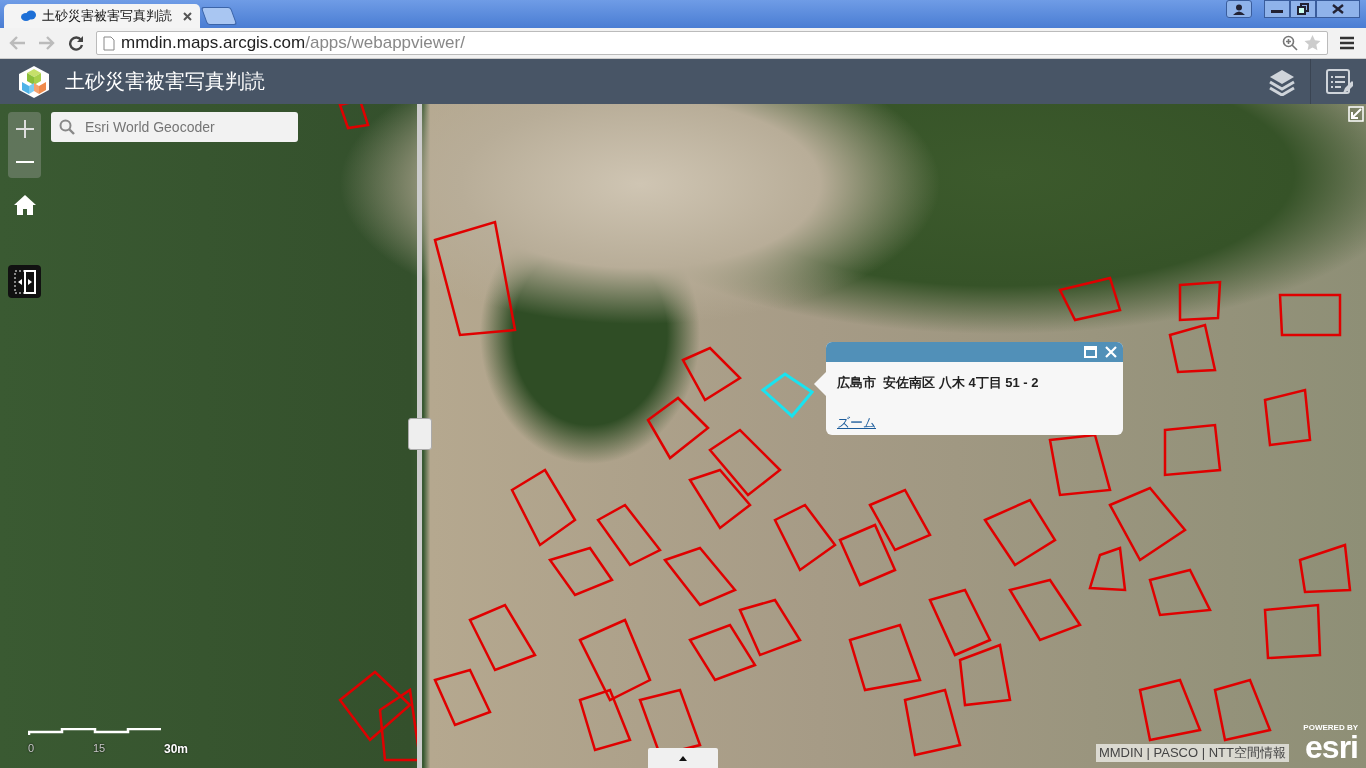 The width and height of the screenshot is (1366, 768). I want to click on new-tab-button, so click(219, 16).